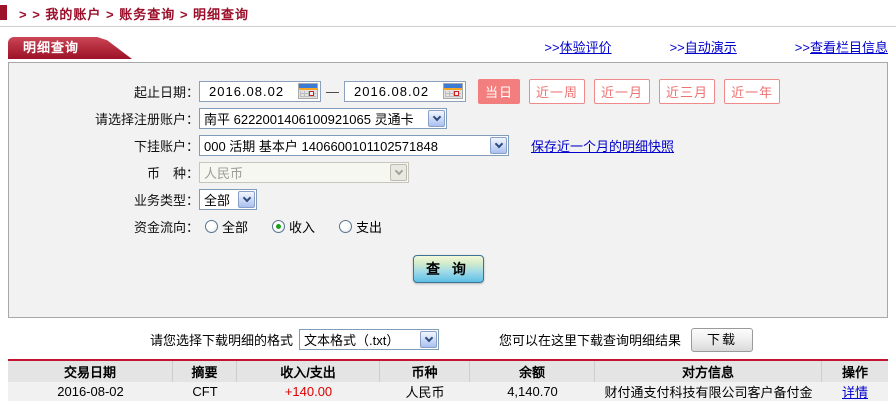 Image resolution: width=896 pixels, height=413 pixels. I want to click on col-header-counterparty: 对方信息, so click(708, 371).